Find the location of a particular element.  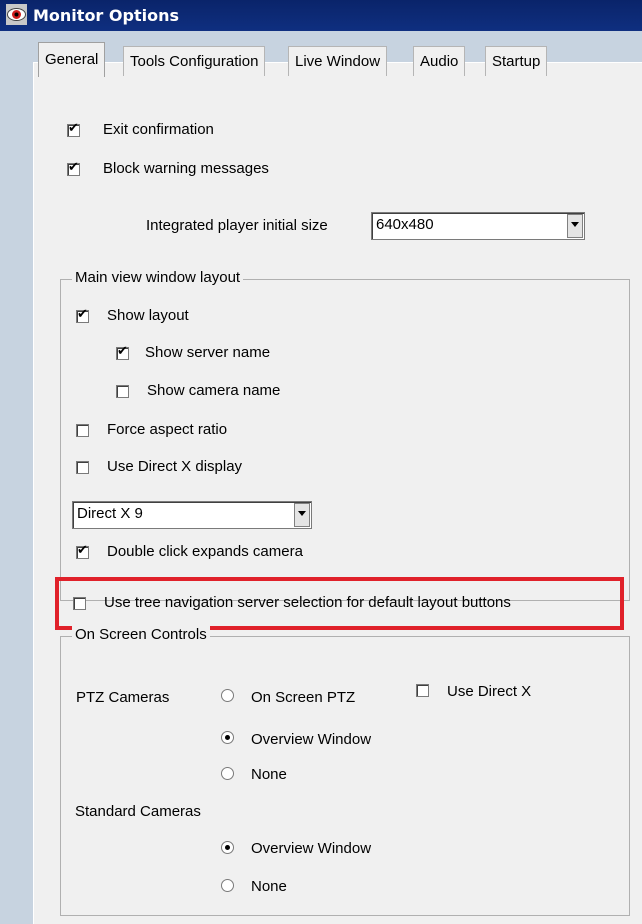

show-camera-name-label: Show camera name is located at coordinates (214, 390).